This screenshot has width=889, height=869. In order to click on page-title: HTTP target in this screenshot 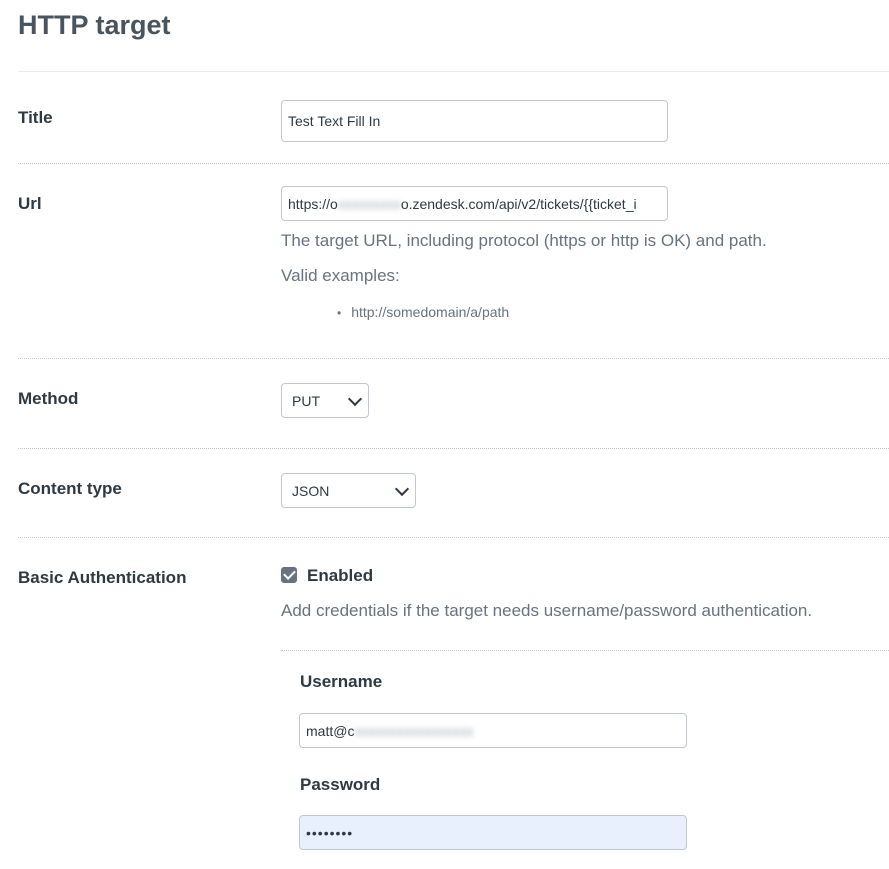, I will do `click(94, 25)`.